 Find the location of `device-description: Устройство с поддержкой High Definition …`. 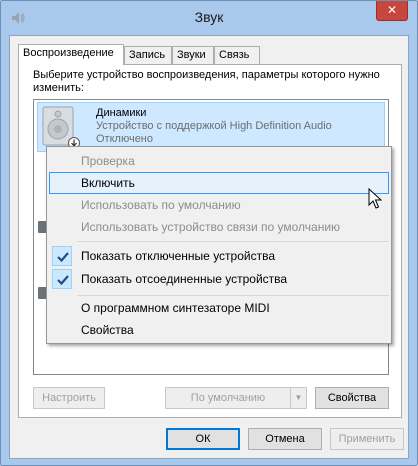

device-description: Устройство с поддержкой High Definition … is located at coordinates (214, 126).